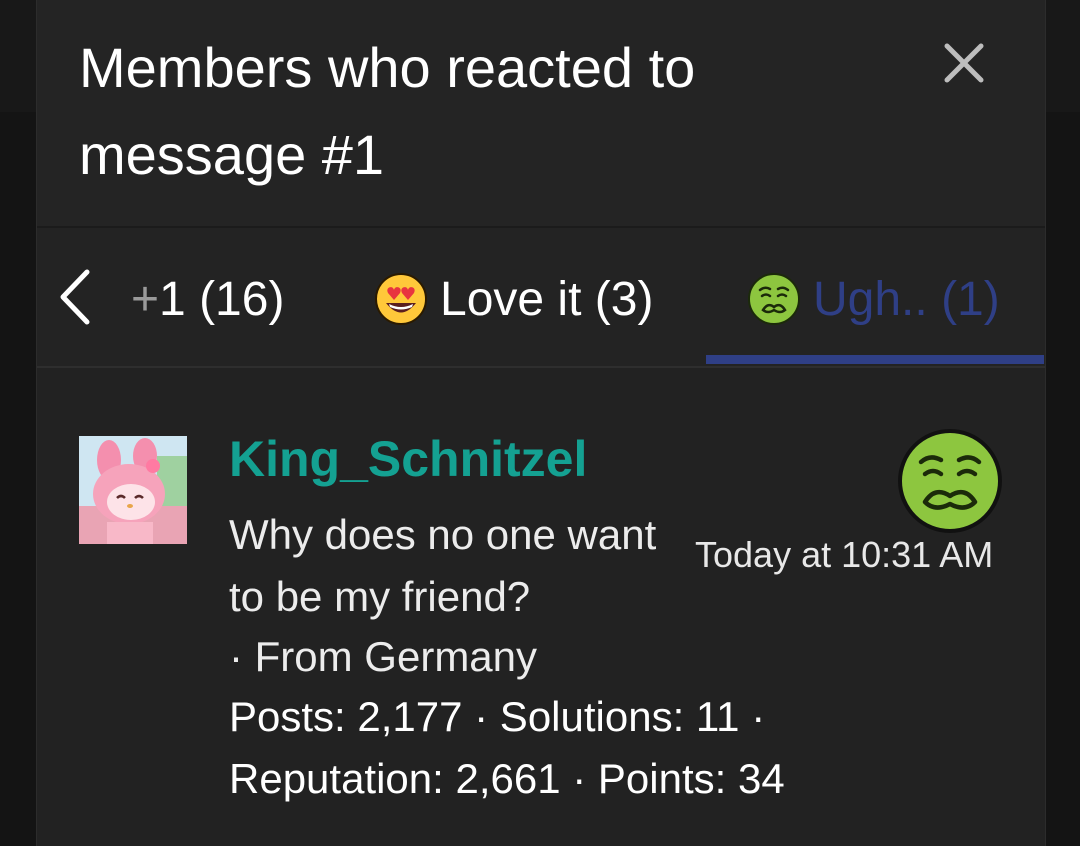 This screenshot has height=846, width=1080. What do you see at coordinates (547, 299) in the screenshot?
I see `tab-label: Love it (3)` at bounding box center [547, 299].